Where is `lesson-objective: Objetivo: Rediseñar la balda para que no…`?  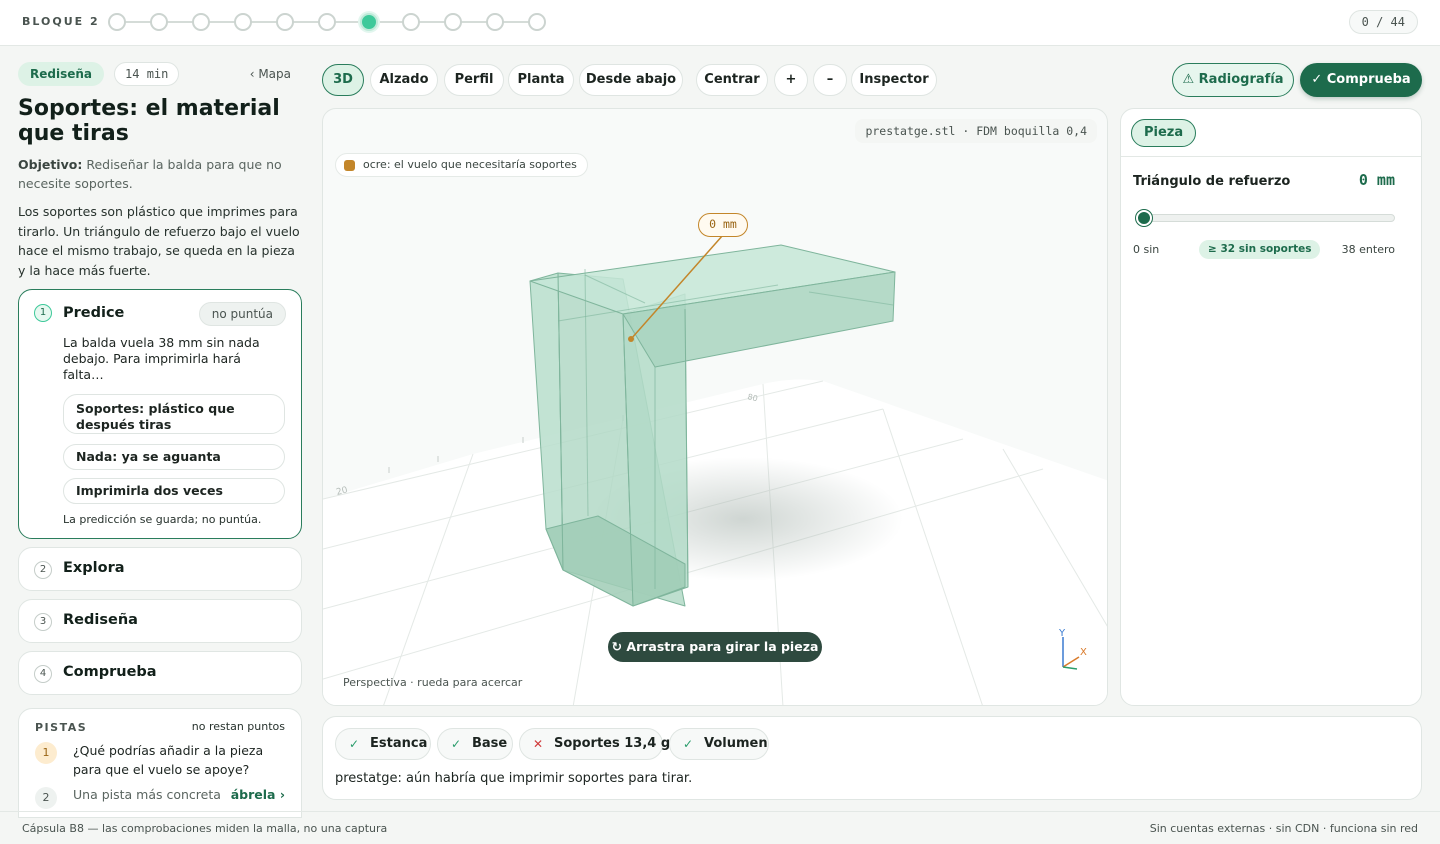
lesson-objective: Objetivo: Rediseñar la balda para que no… is located at coordinates (160, 174).